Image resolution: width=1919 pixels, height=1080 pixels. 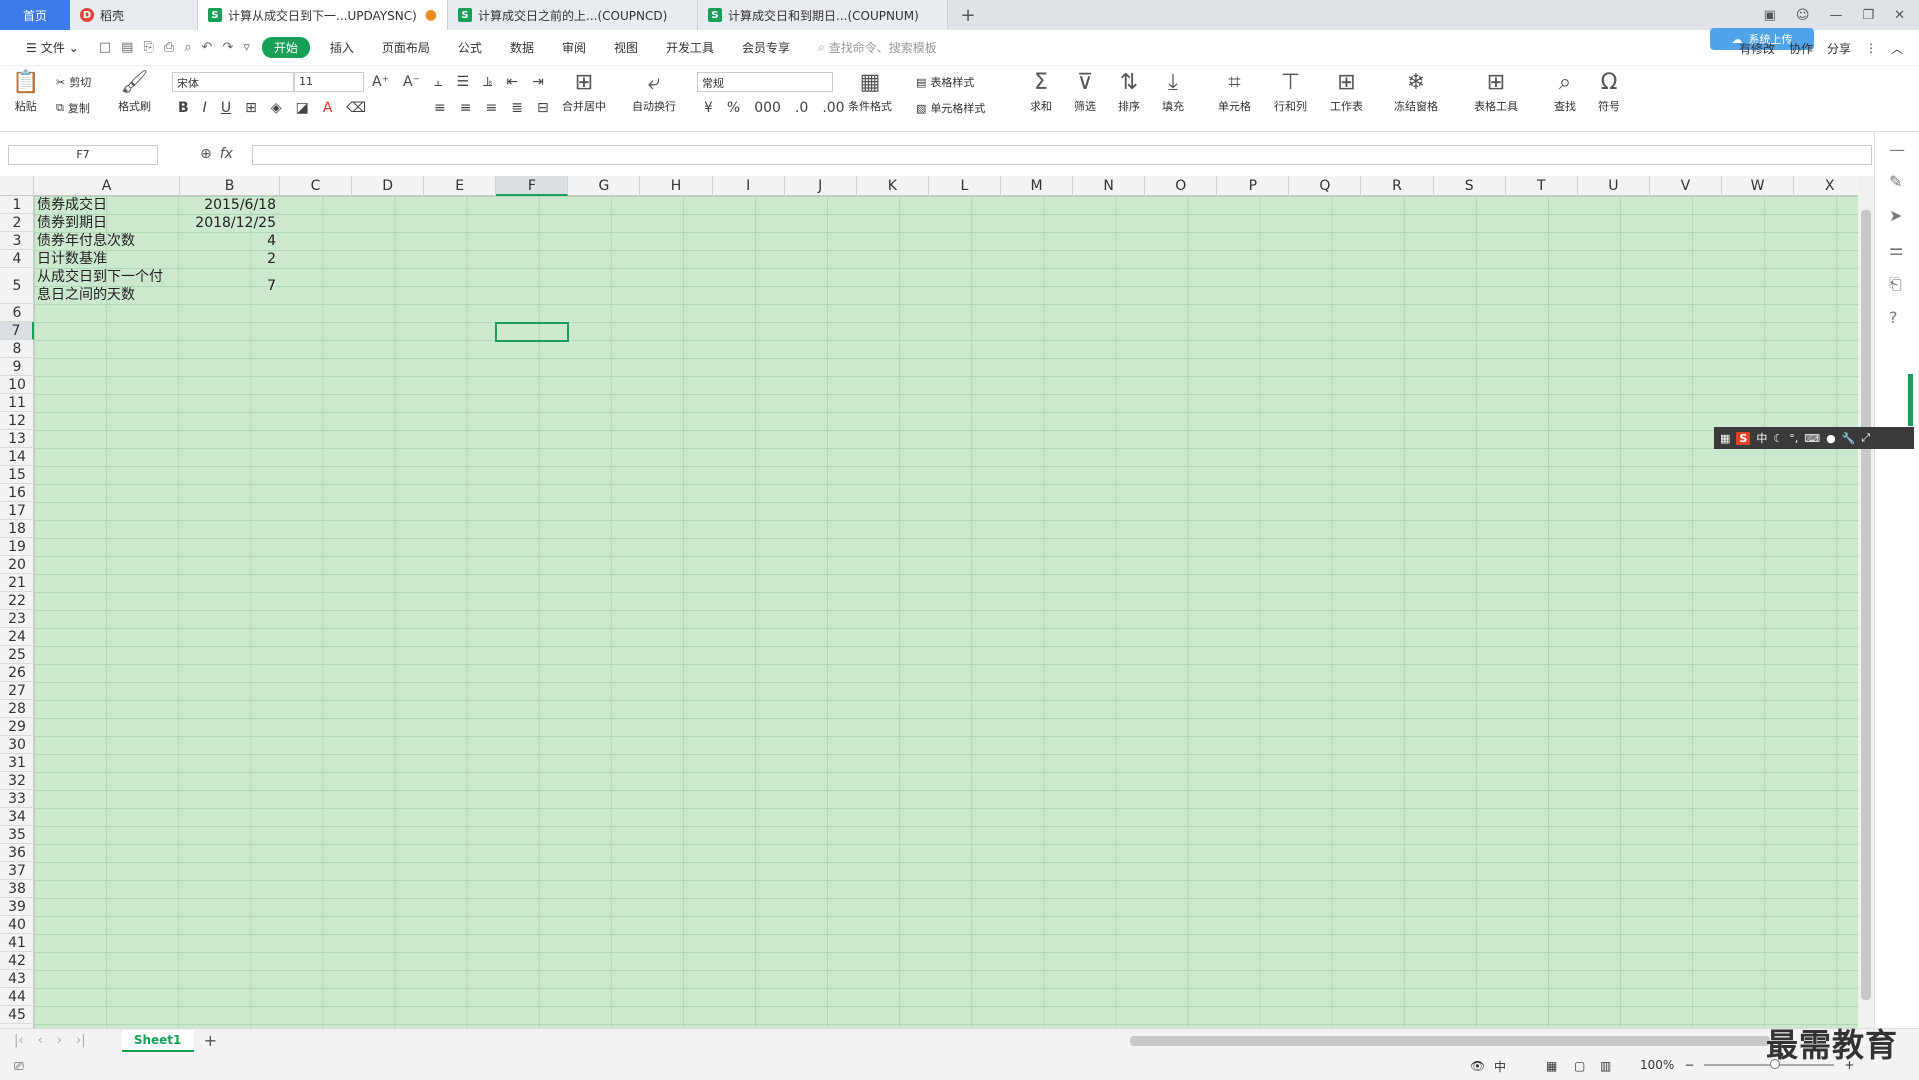 I want to click on column-header-D: D, so click(x=388, y=186).